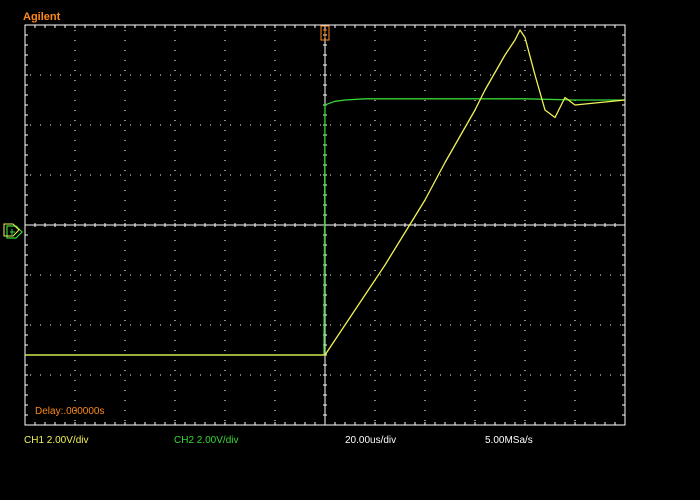 The height and width of the screenshot is (500, 700). Describe the element at coordinates (42, 17) in the screenshot. I see `brand-logo: Agilent` at that location.